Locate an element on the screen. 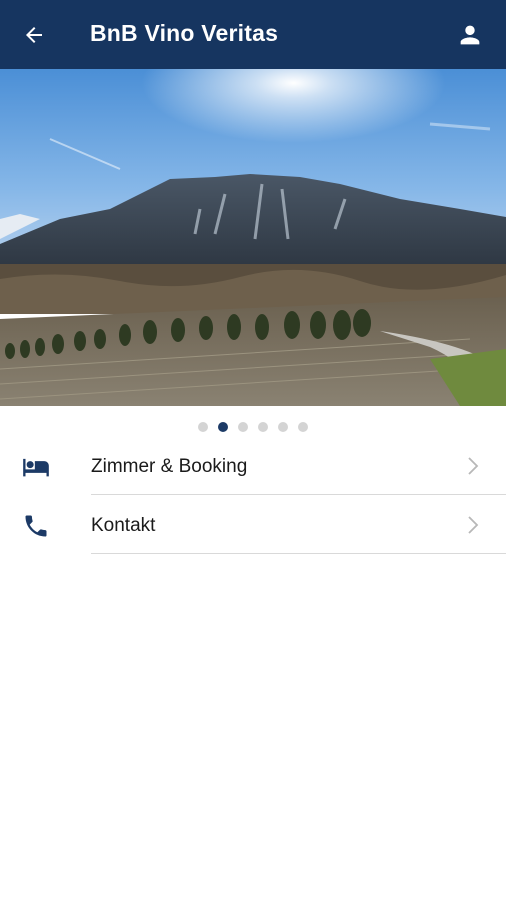  app-bar: BnB Vino Veritas is located at coordinates (253, 34).